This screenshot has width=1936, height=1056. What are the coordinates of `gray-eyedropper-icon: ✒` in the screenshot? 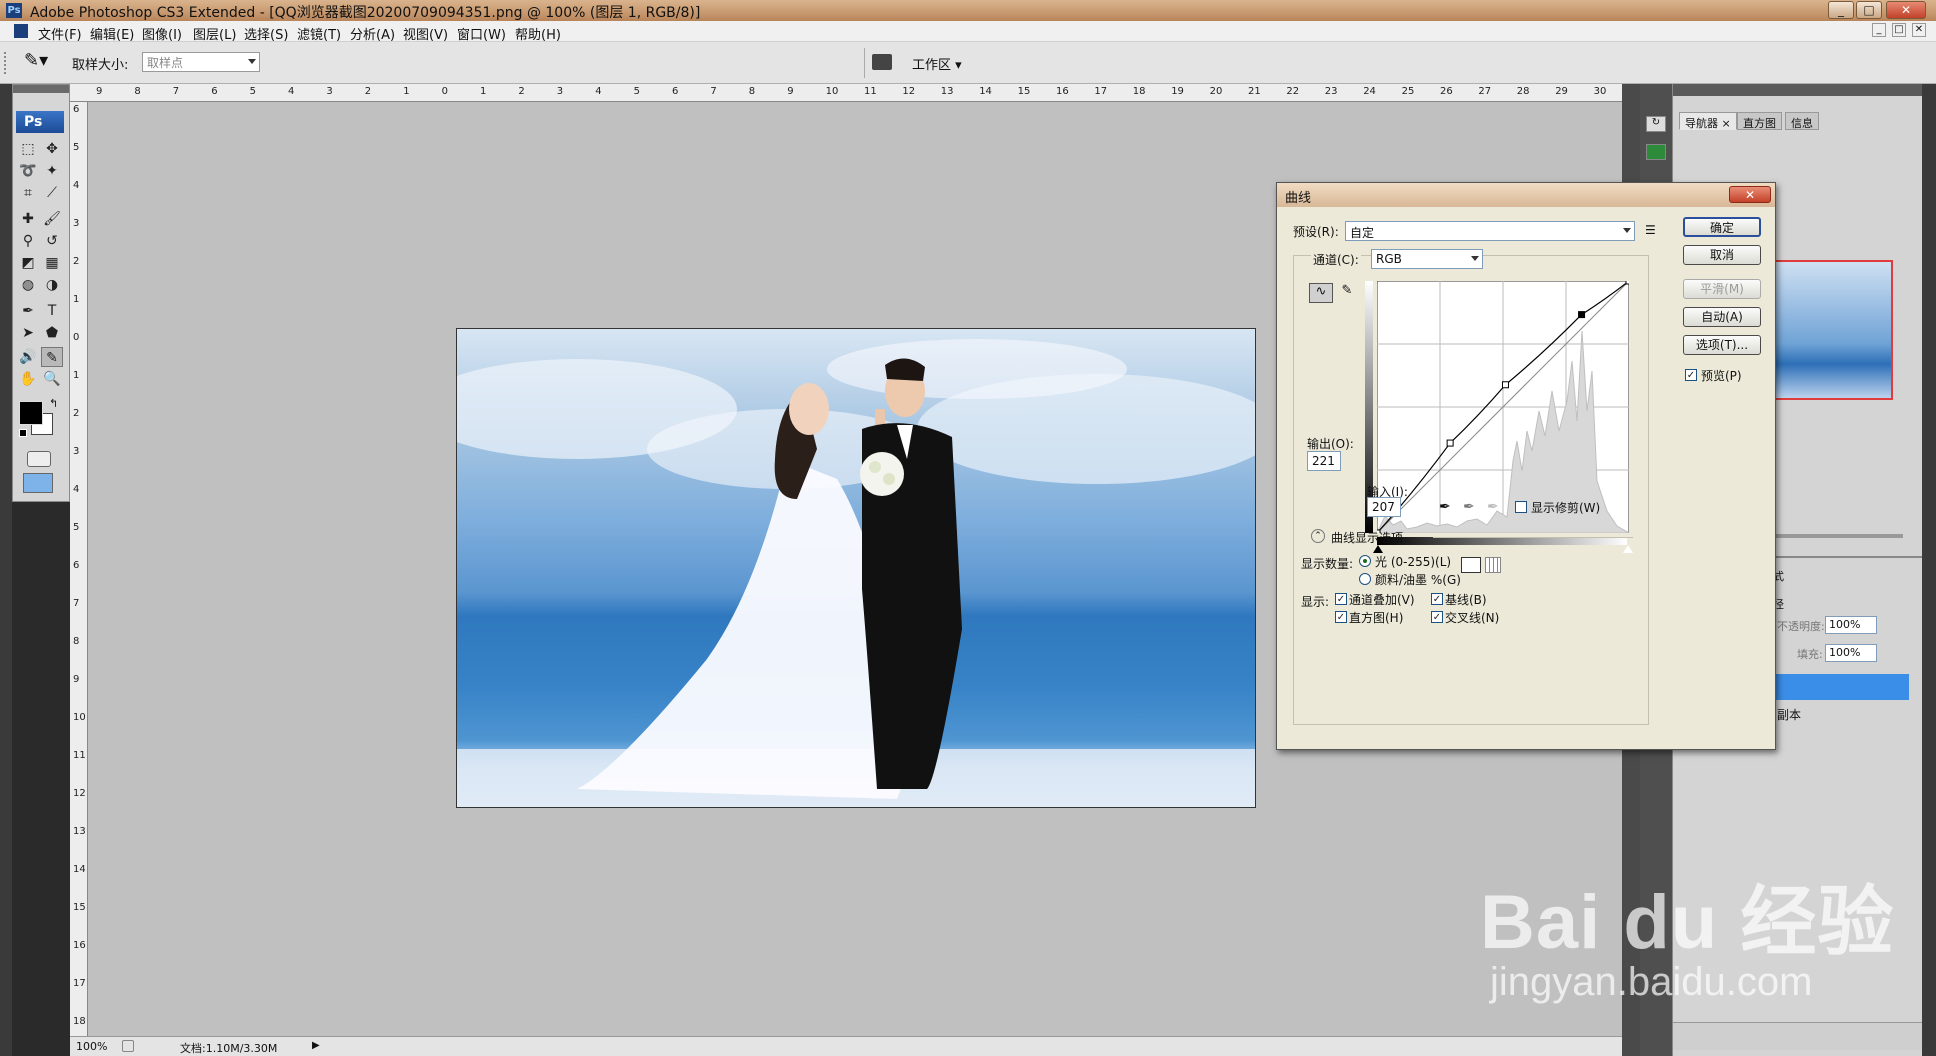 It's located at (1469, 507).